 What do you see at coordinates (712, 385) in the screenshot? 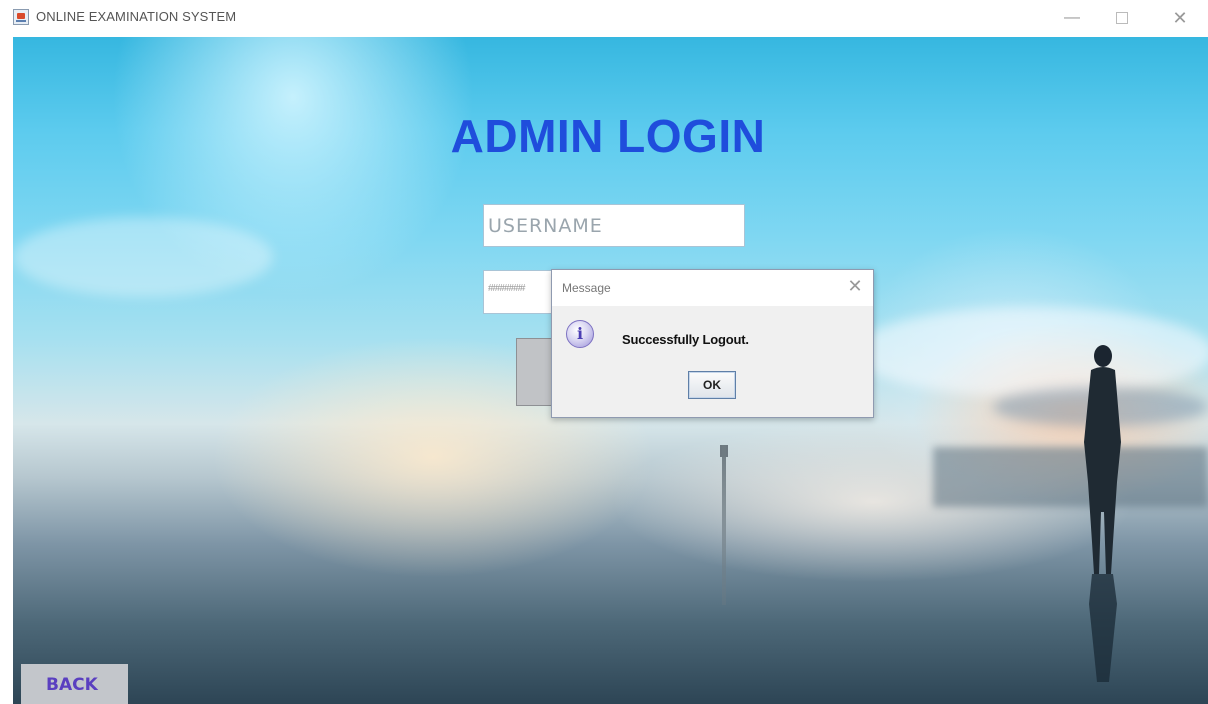
I see `ok-button: OK` at bounding box center [712, 385].